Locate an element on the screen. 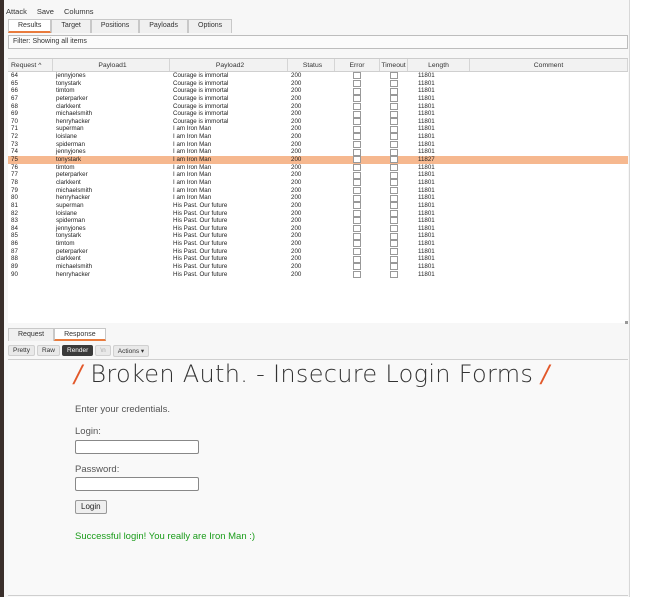  col-status: Status is located at coordinates (311, 65).